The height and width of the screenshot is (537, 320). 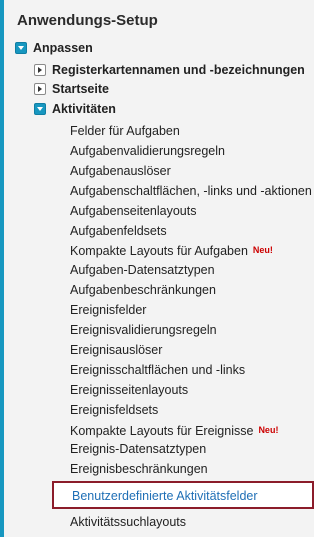 I want to click on tree-item-label: Ereignisseitenlayouts, so click(x=129, y=389).